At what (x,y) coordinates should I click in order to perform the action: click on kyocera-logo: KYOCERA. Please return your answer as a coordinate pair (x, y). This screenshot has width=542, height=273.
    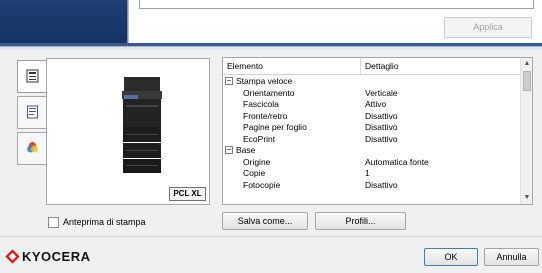
    Looking at the image, I should click on (48, 256).